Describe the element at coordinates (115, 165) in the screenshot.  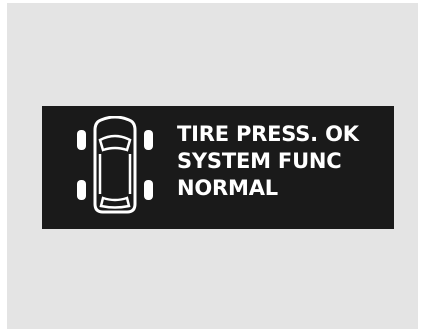
I see `tire-pressure-car-icon` at that location.